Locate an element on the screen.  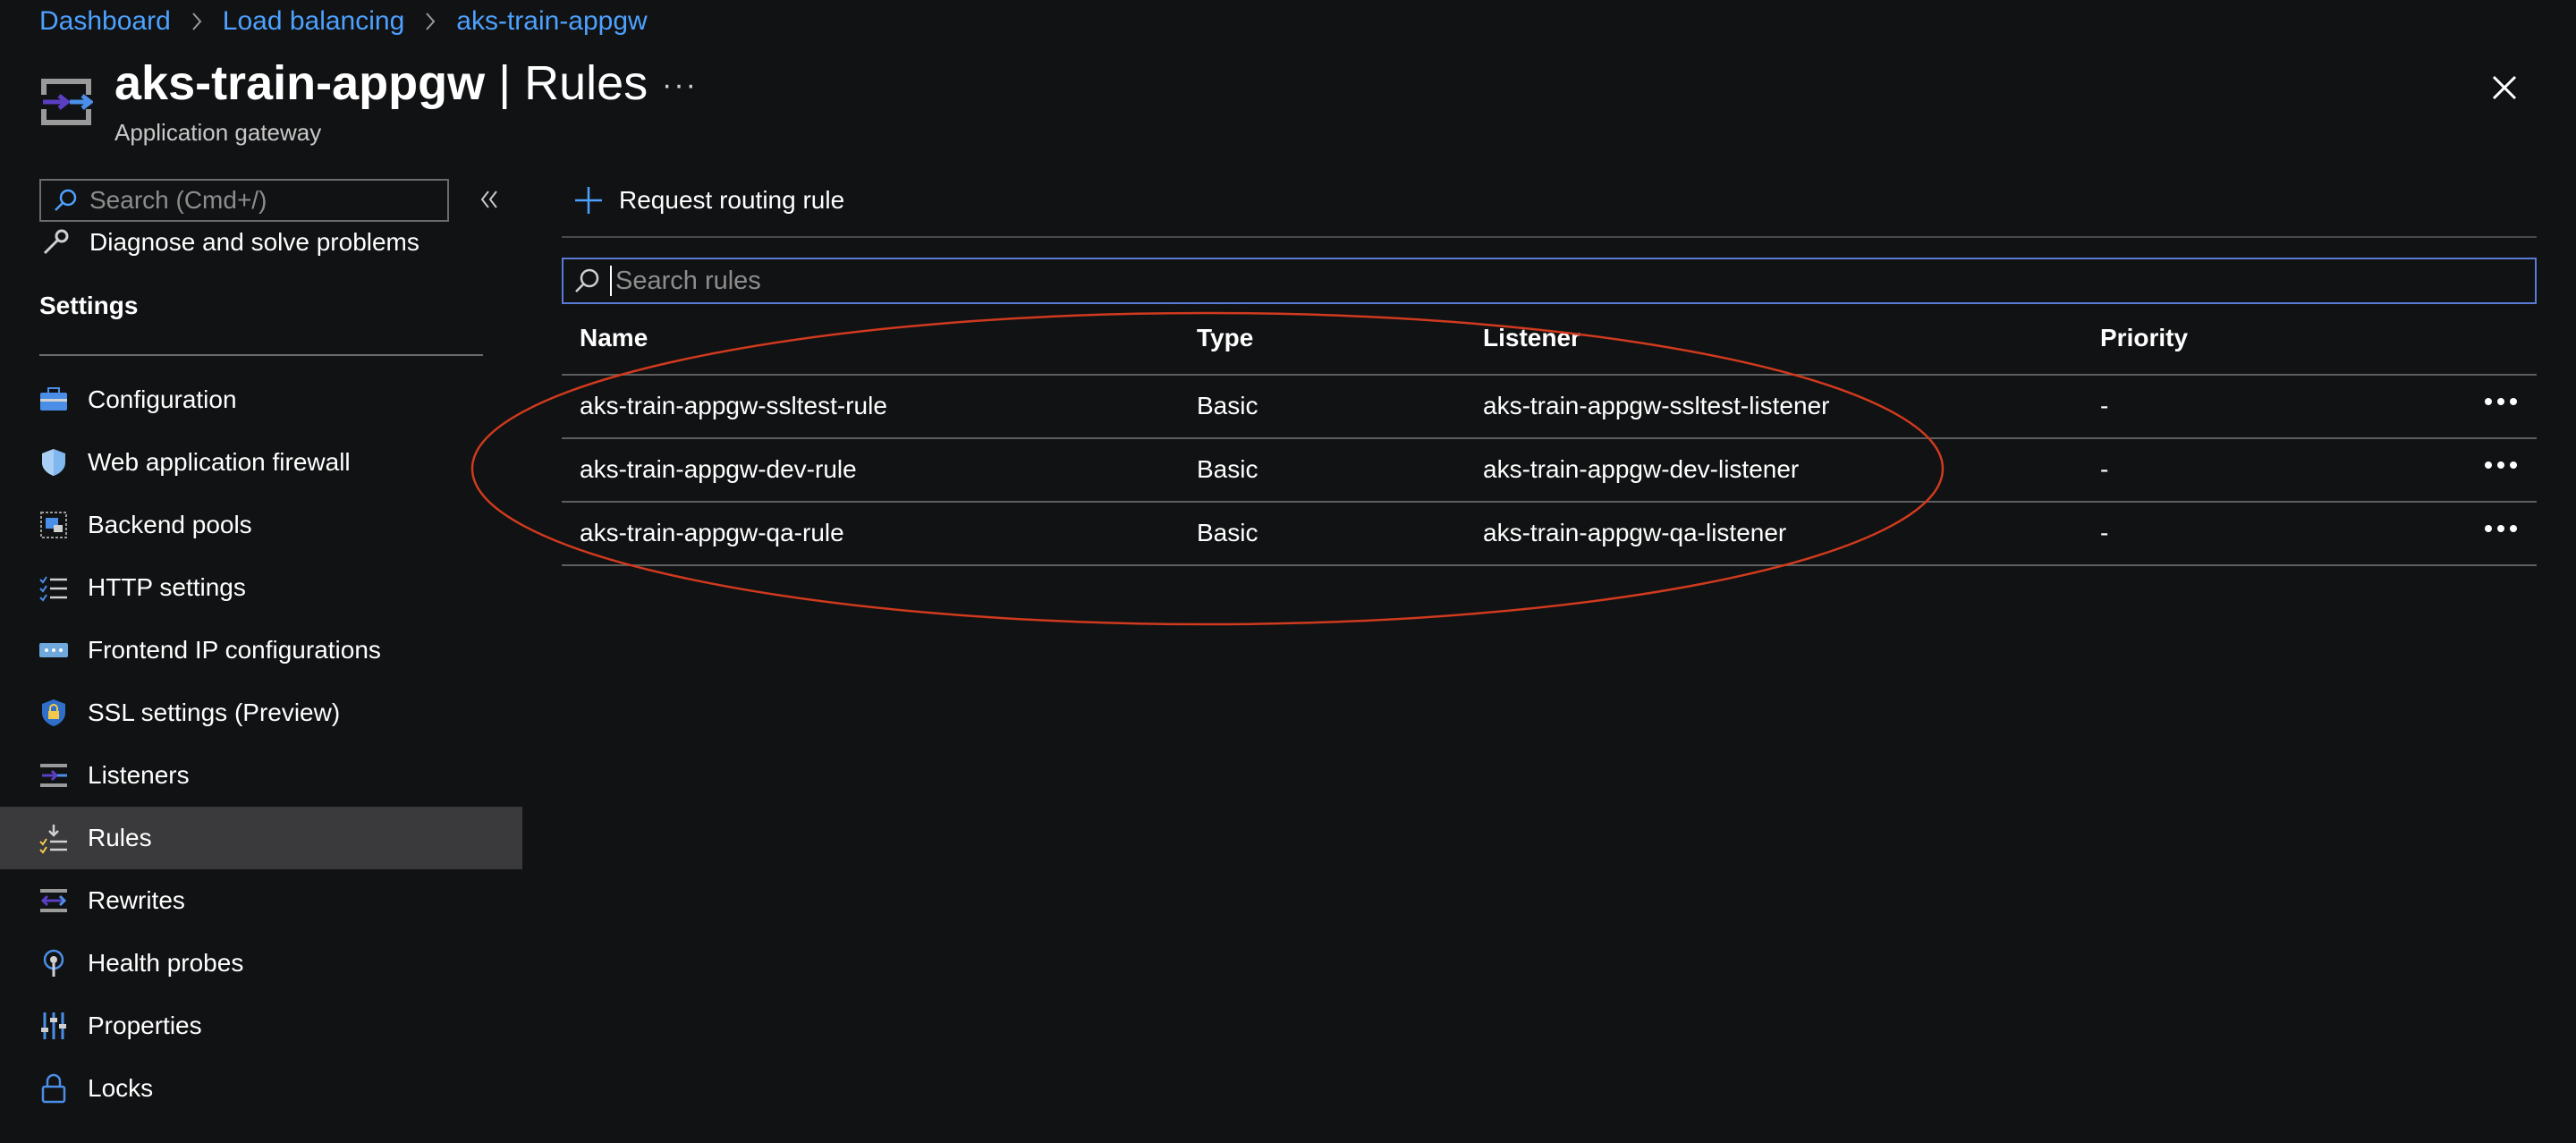
frontend-ip-icon is located at coordinates (53, 650).